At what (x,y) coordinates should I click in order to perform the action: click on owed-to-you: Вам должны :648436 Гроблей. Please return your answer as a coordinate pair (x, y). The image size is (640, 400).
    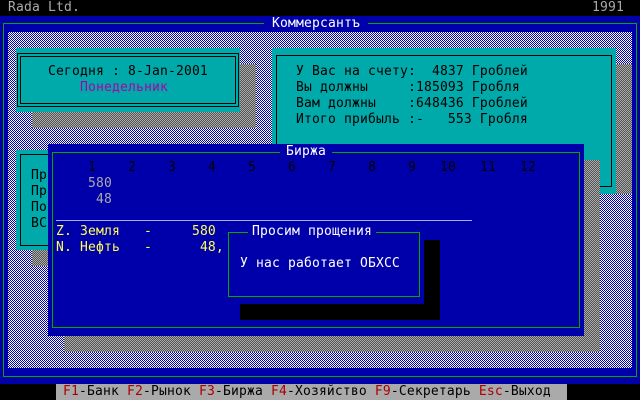
    Looking at the image, I should click on (412, 103).